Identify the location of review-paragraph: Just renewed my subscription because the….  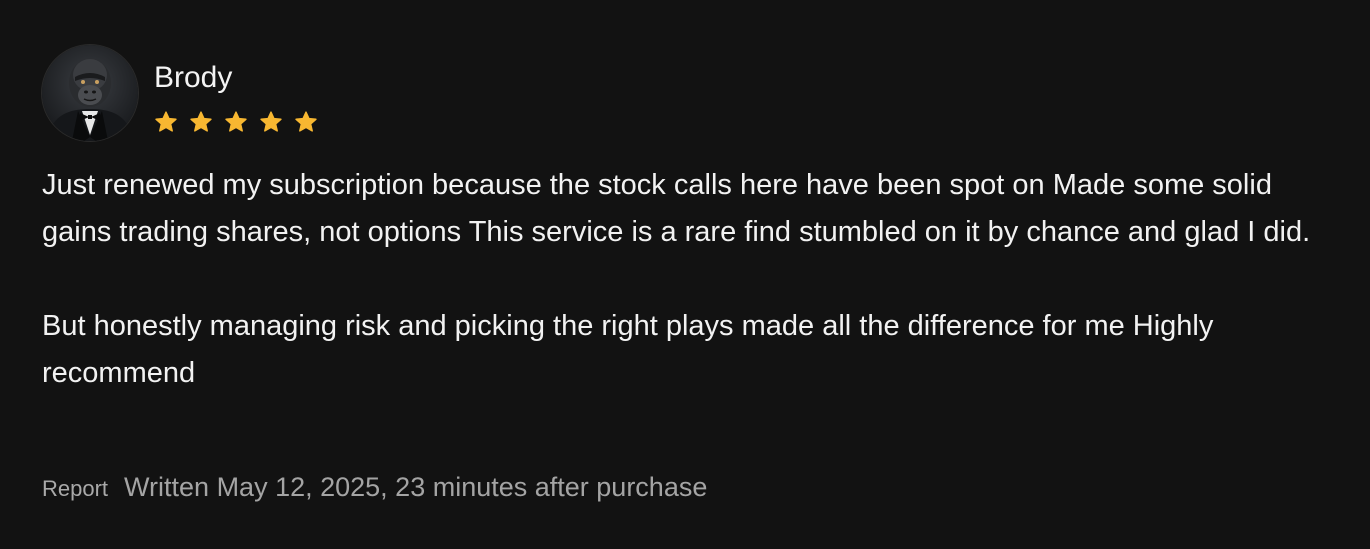
(676, 208).